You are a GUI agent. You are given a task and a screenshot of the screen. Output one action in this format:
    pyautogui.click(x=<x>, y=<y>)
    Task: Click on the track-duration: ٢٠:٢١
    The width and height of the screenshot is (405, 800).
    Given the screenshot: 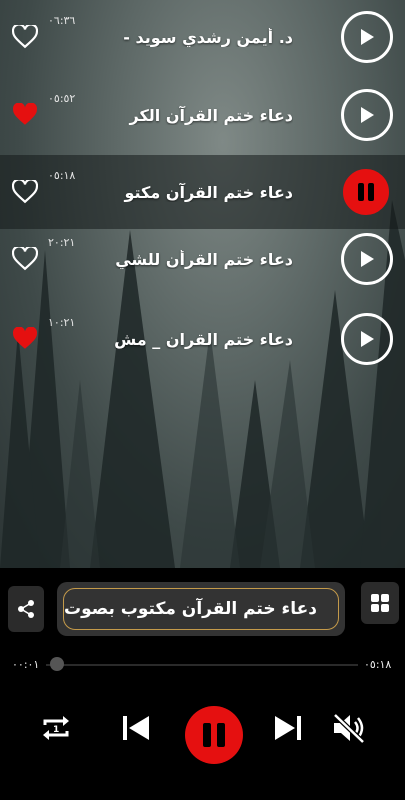 What is the action you would take?
    pyautogui.click(x=62, y=242)
    